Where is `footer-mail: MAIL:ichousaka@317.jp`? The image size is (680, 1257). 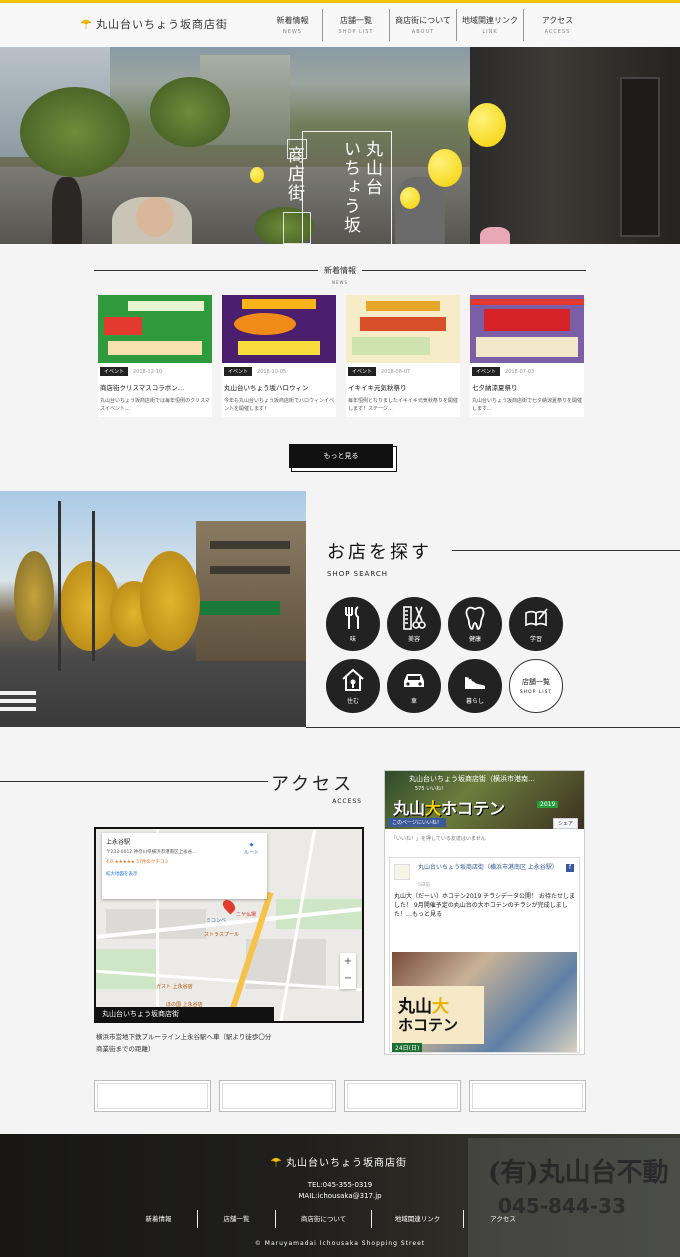
footer-mail: MAIL:ichousaka@317.jp is located at coordinates (340, 1196).